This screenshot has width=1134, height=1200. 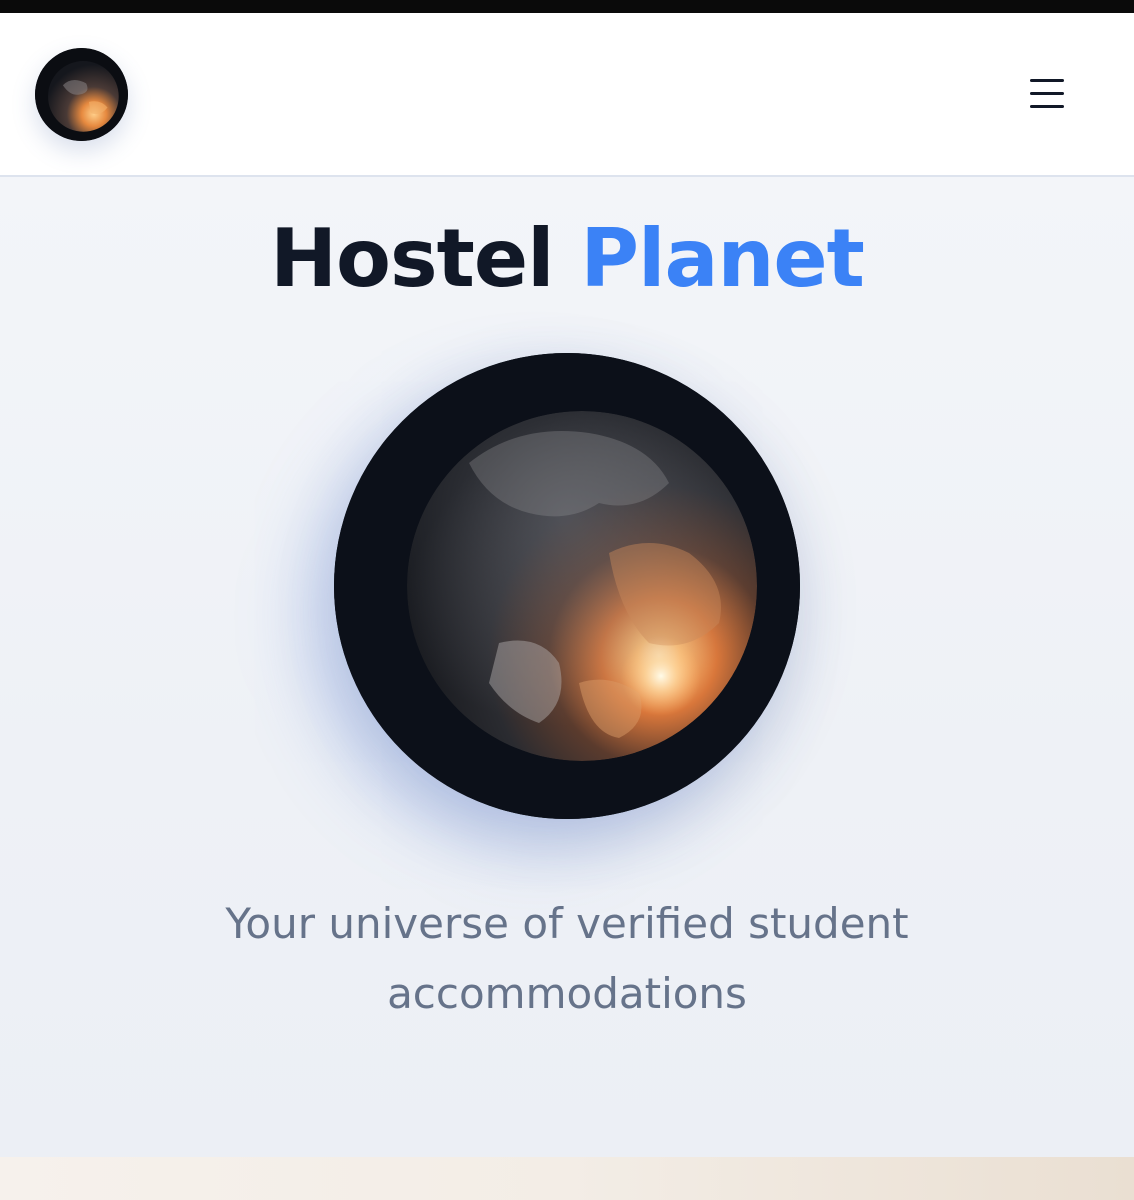 I want to click on hamburger-menu-icon, so click(x=1047, y=95).